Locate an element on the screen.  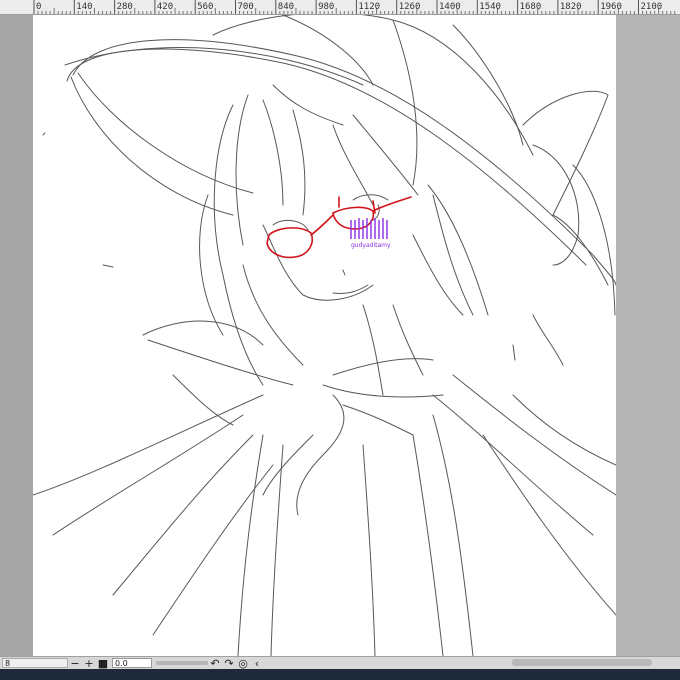
zoom-level-field: 8 is located at coordinates (35, 663).